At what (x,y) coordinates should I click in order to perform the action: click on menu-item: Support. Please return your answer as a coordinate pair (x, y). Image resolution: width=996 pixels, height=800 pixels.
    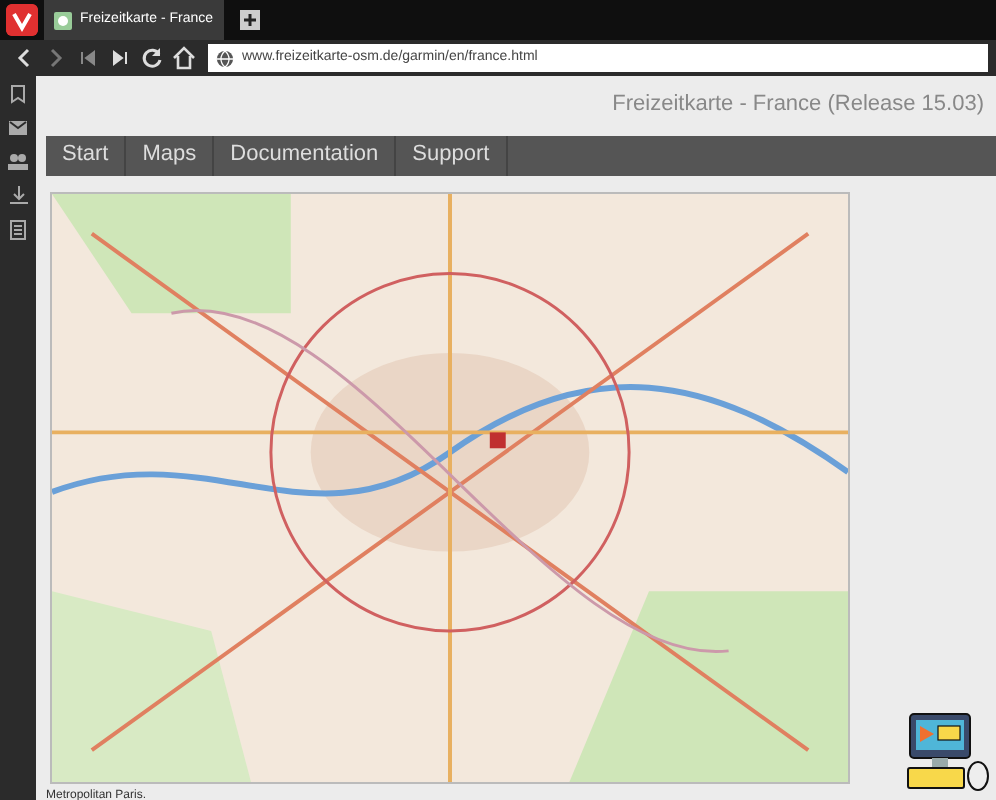
    Looking at the image, I should click on (452, 155).